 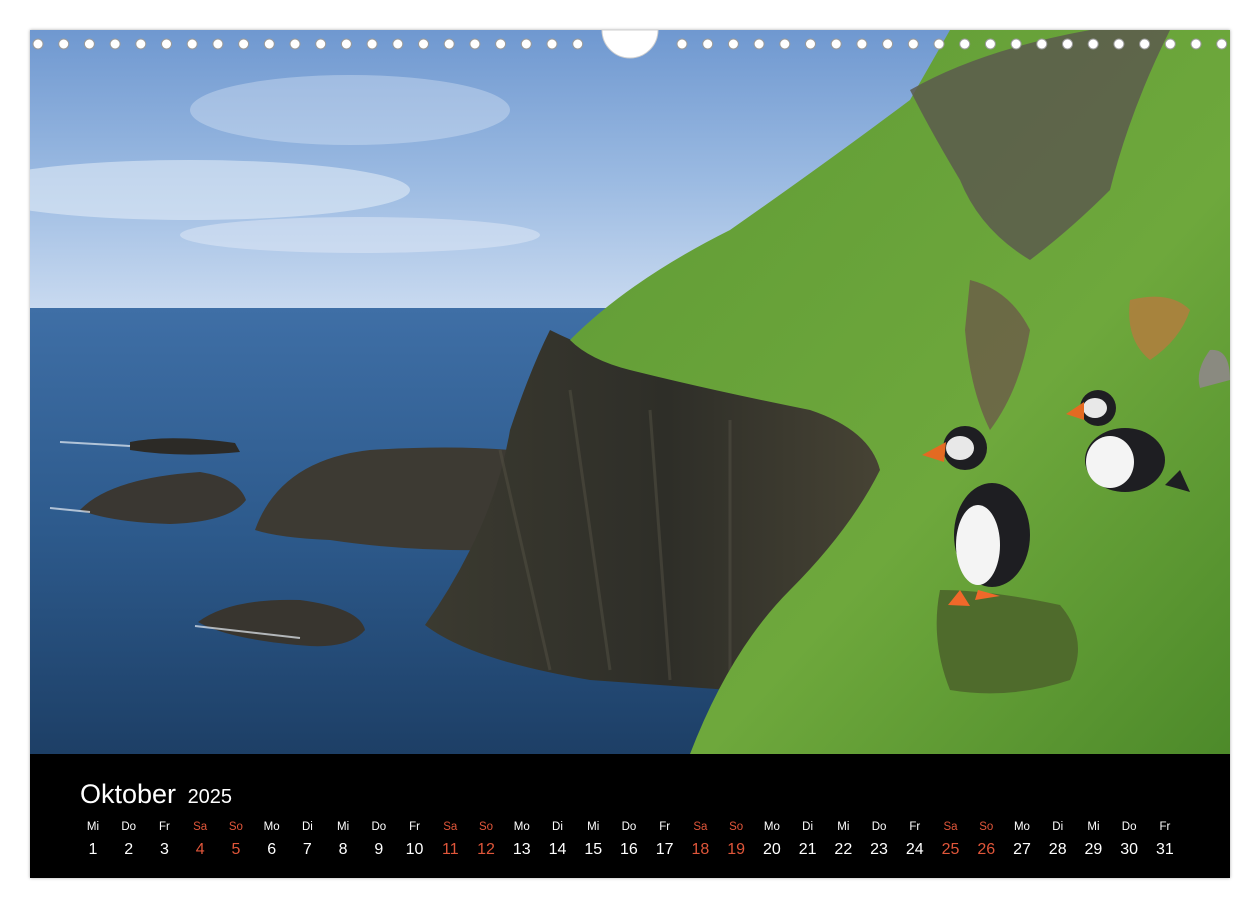 I want to click on day-number: 3, so click(x=164, y=849).